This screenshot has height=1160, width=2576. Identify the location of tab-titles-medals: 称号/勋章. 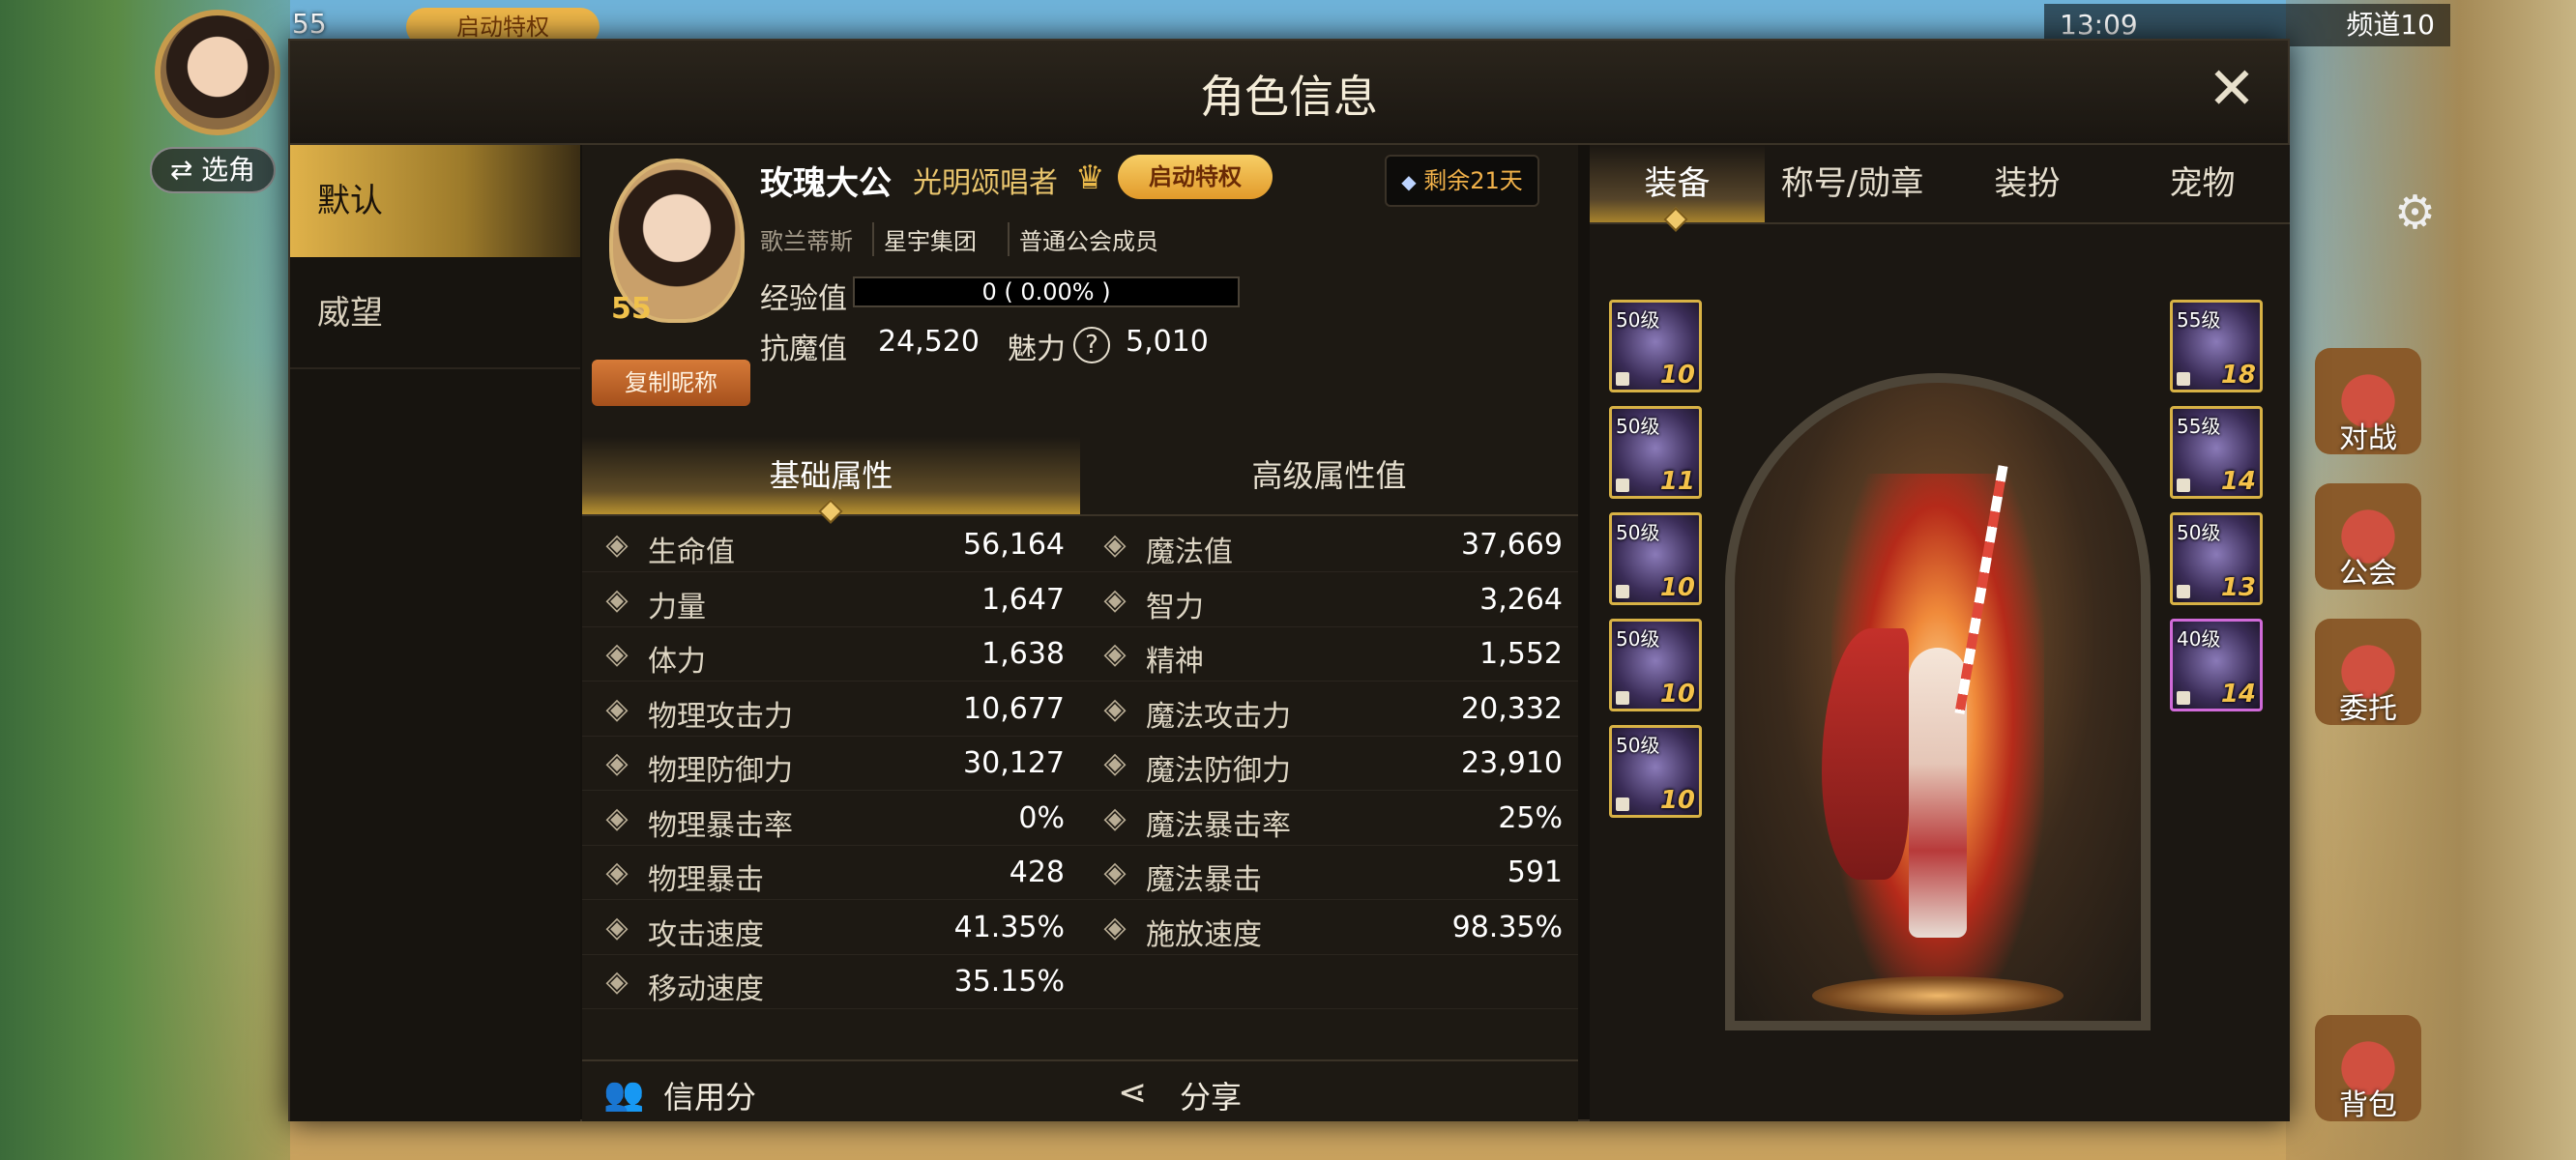
(1852, 184).